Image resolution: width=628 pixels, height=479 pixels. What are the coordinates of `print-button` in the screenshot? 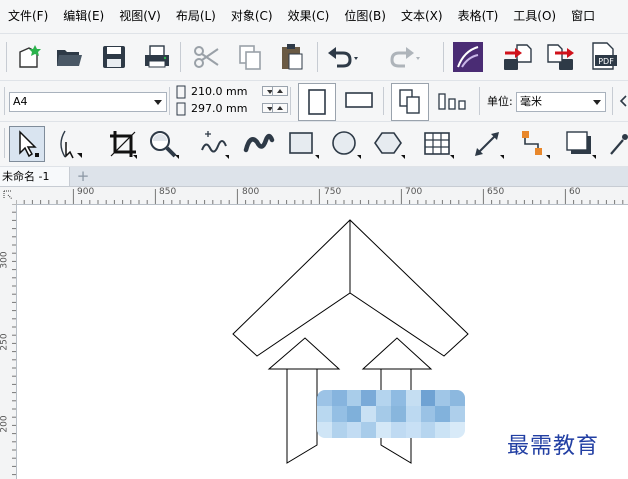 It's located at (157, 57).